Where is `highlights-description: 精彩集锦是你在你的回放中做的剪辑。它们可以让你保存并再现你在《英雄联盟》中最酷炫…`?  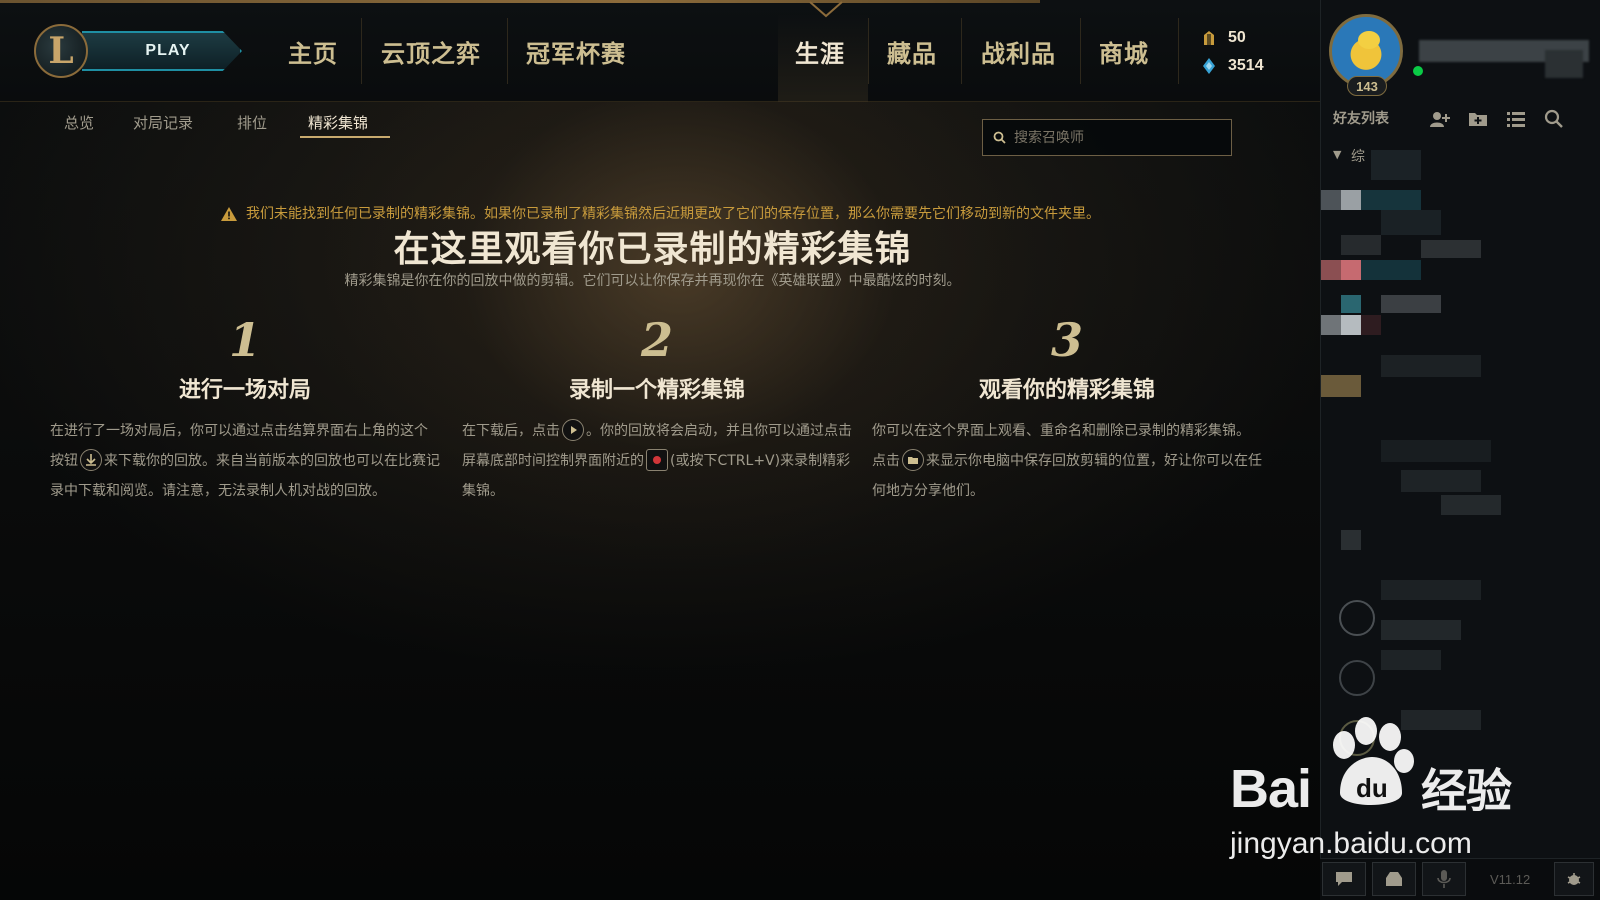
highlights-description: 精彩集锦是你在你的回放中做的剪辑。它们可以让你保存并再现你在《英雄联盟》中最酷炫… is located at coordinates (652, 281).